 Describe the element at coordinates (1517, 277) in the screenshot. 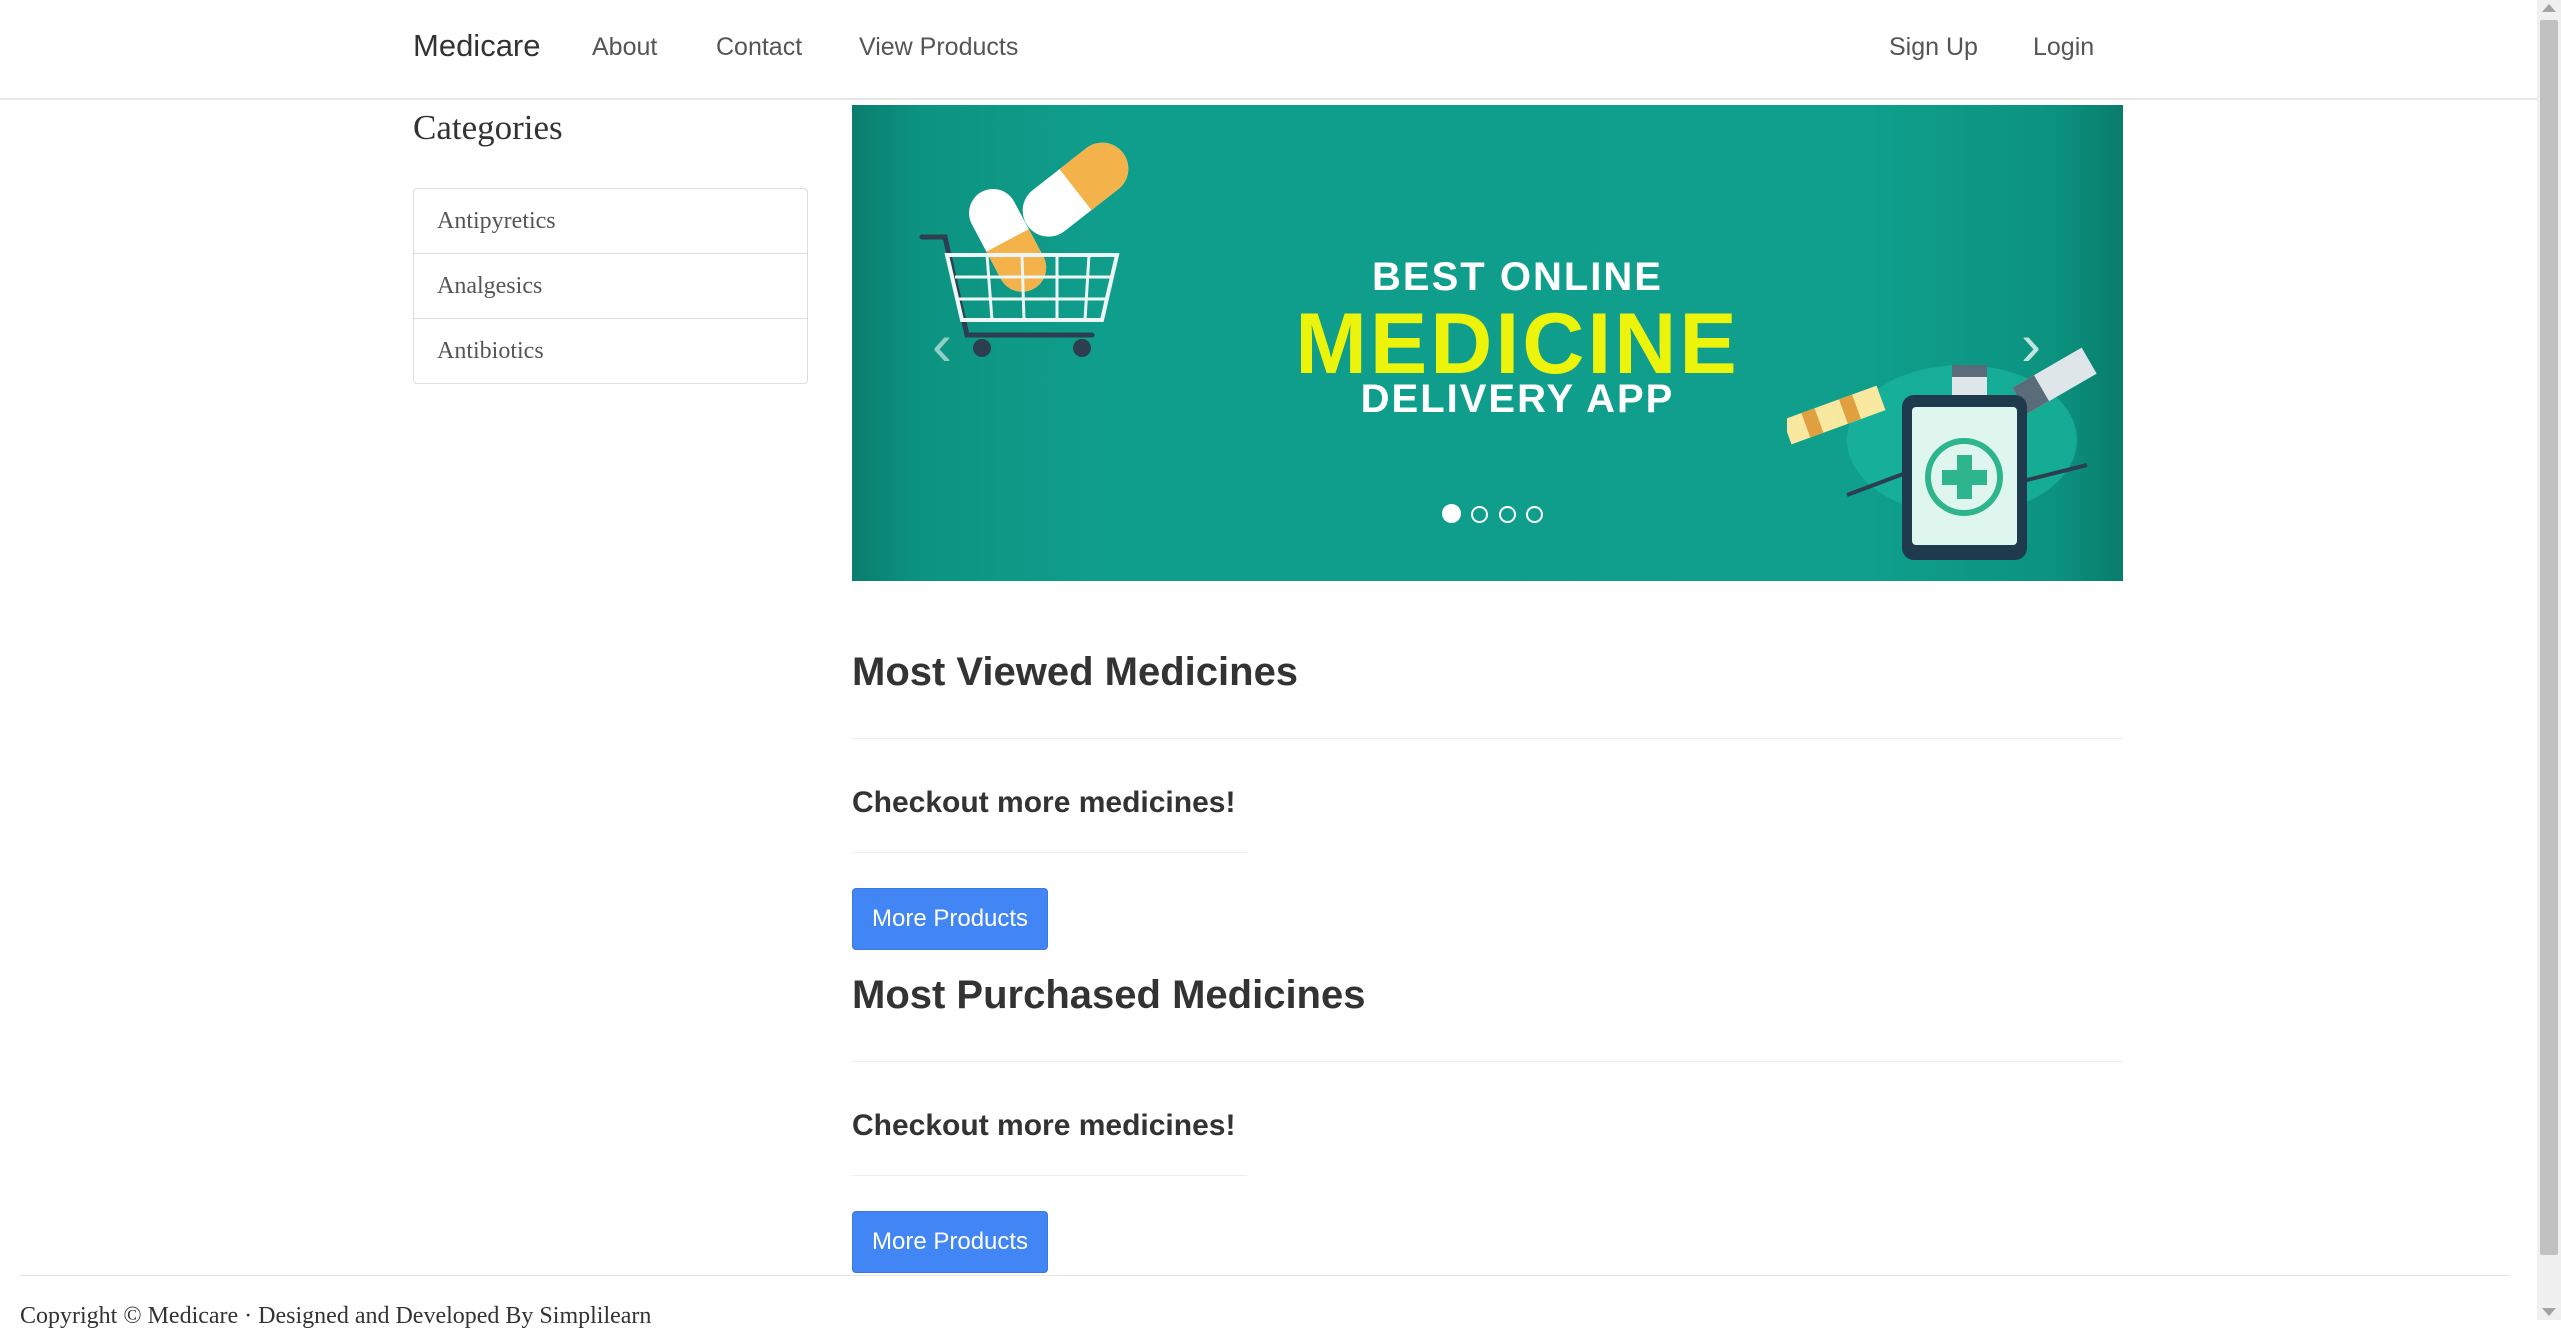

I see `banner-text-line1: BEST ONLINE` at that location.